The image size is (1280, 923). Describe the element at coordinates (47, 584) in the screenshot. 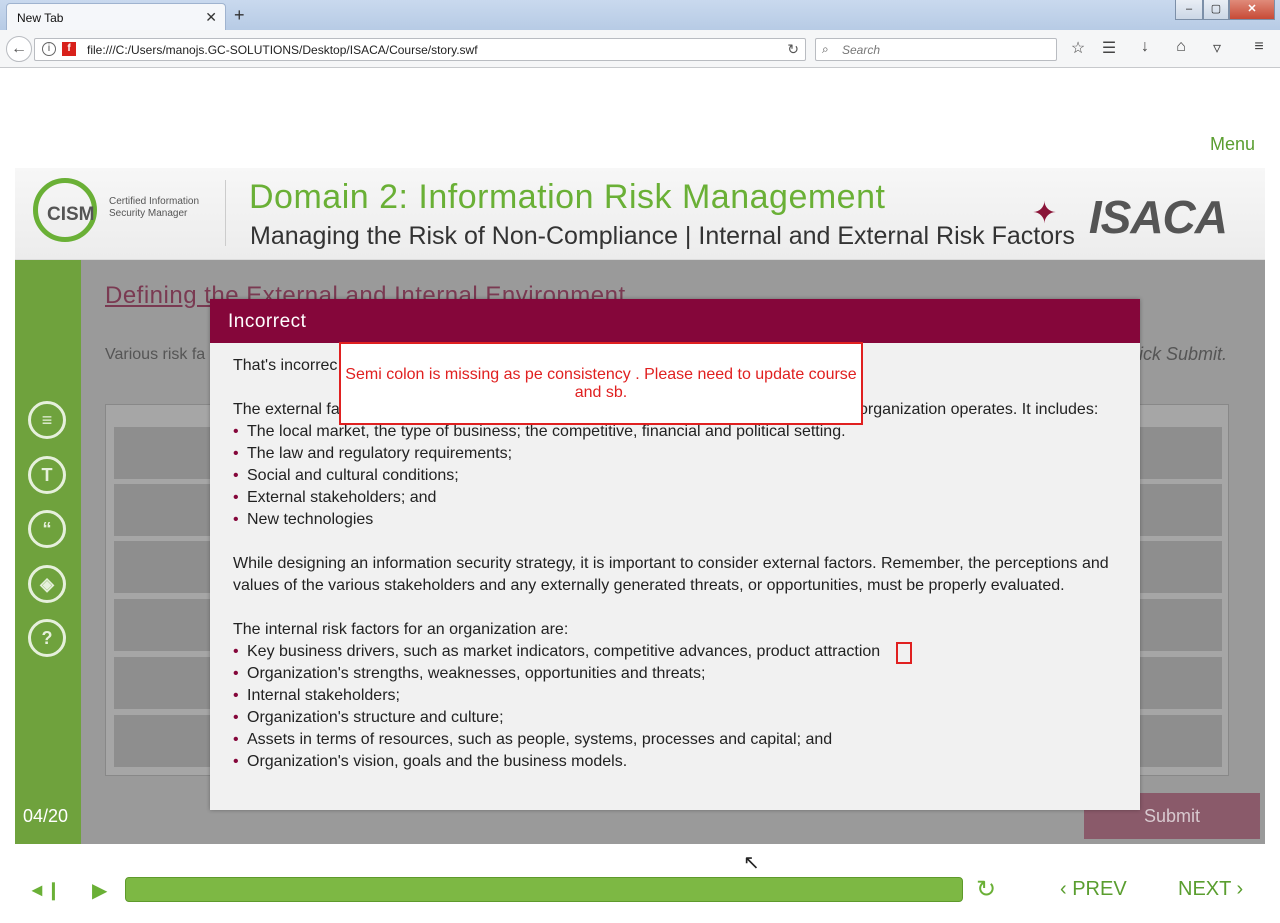

I see `resources-icon: ◈` at that location.